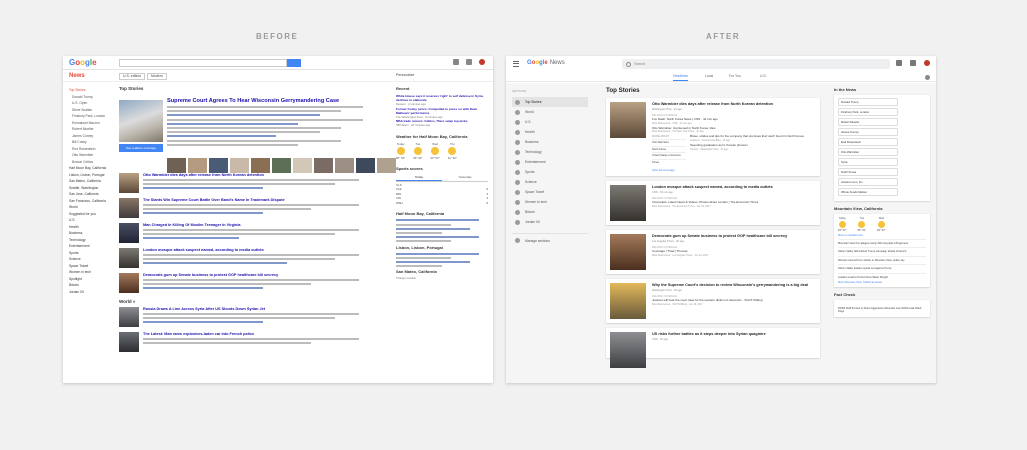 The height and width of the screenshot is (450, 1027). Describe the element at coordinates (550, 222) in the screenshot. I see `nav-item: Jordan XII` at that location.